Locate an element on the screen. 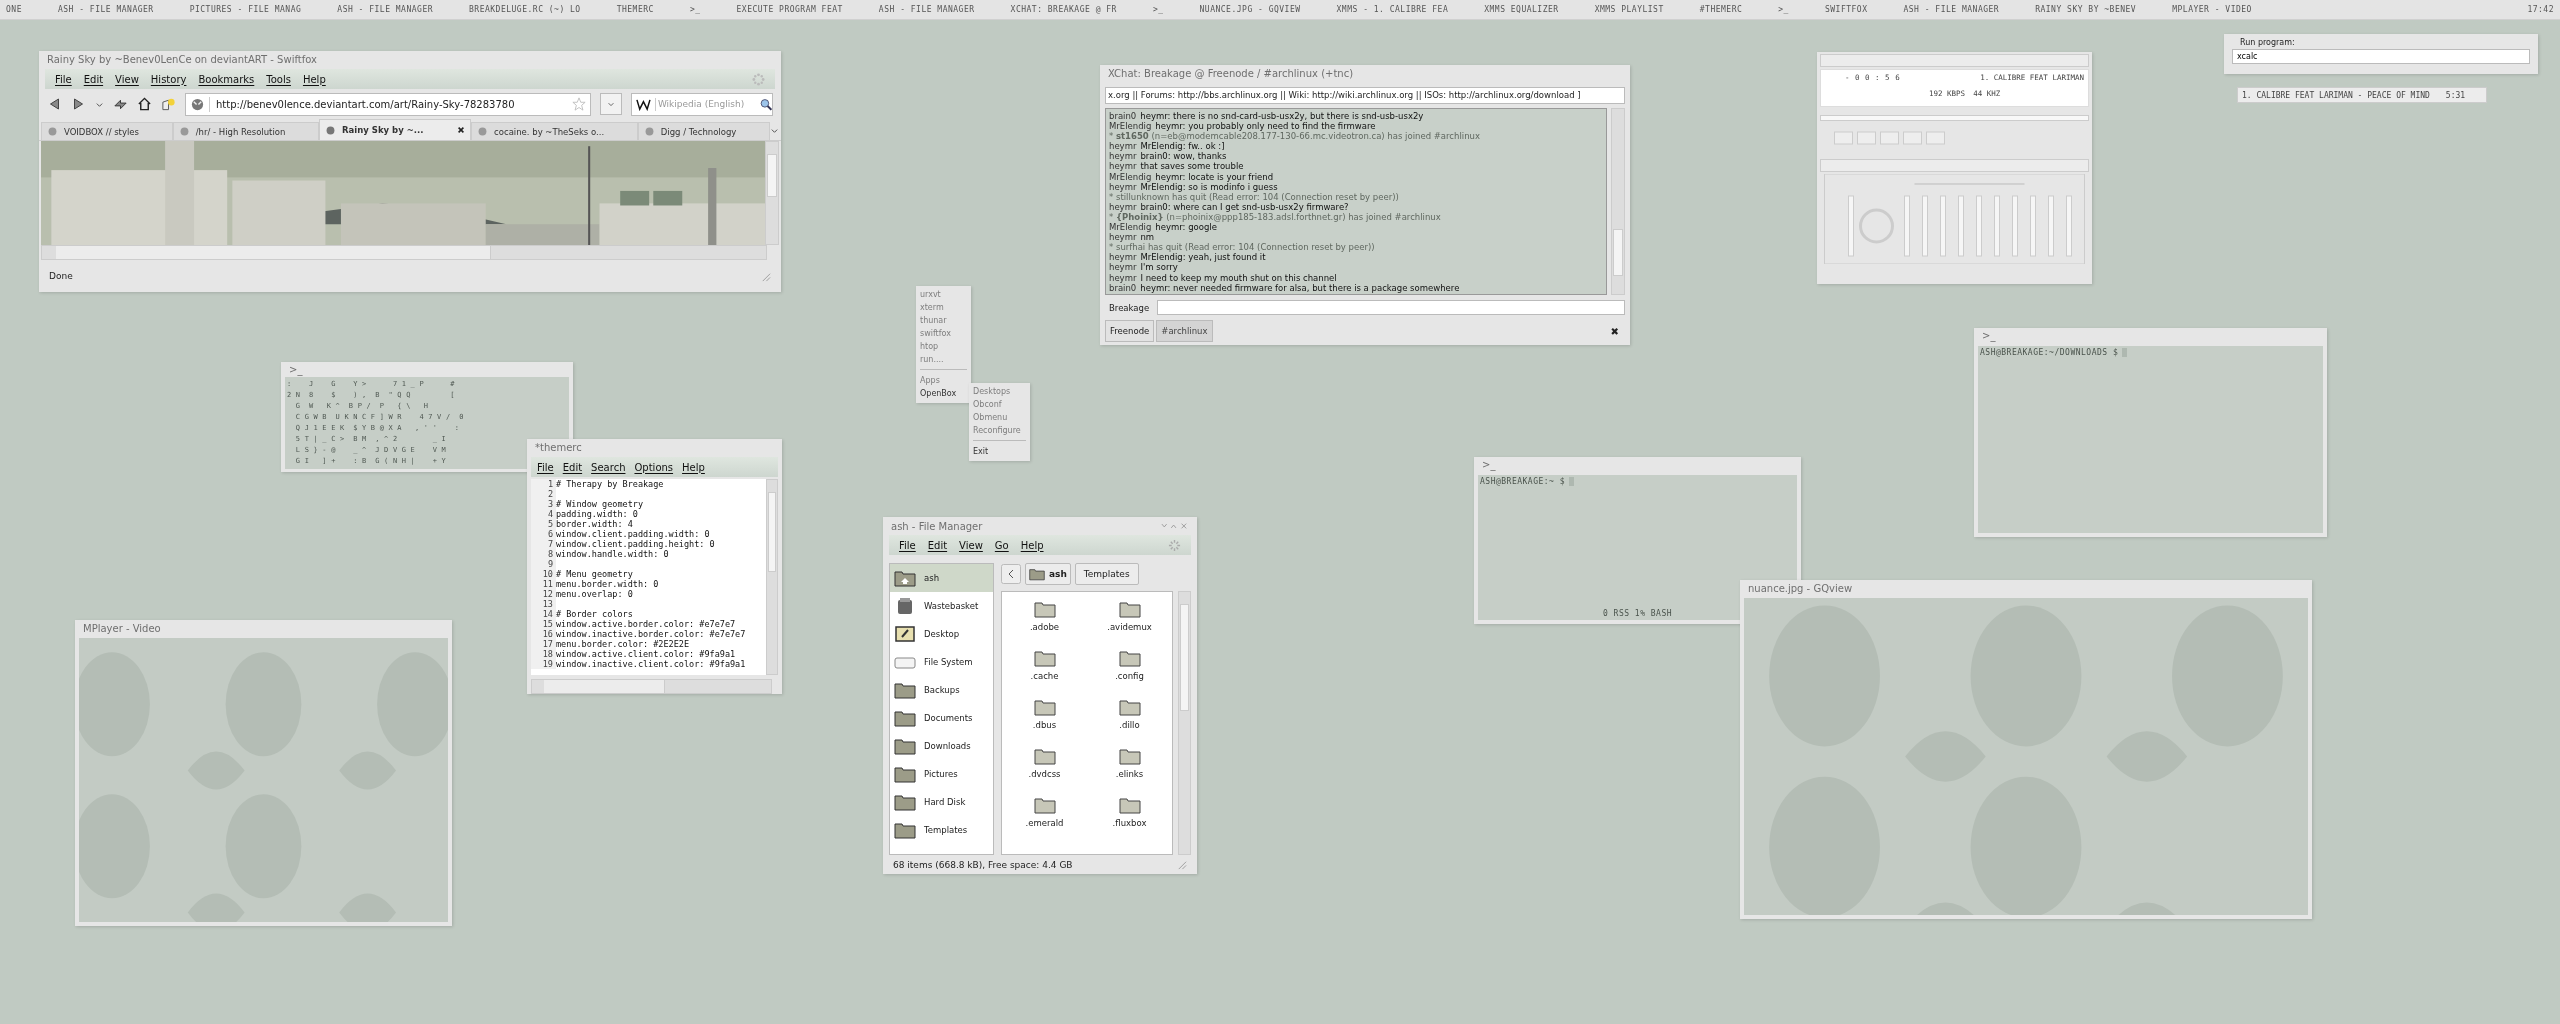 This screenshot has width=2560, height=1024. file-name: .avidemux is located at coordinates (1129, 627).